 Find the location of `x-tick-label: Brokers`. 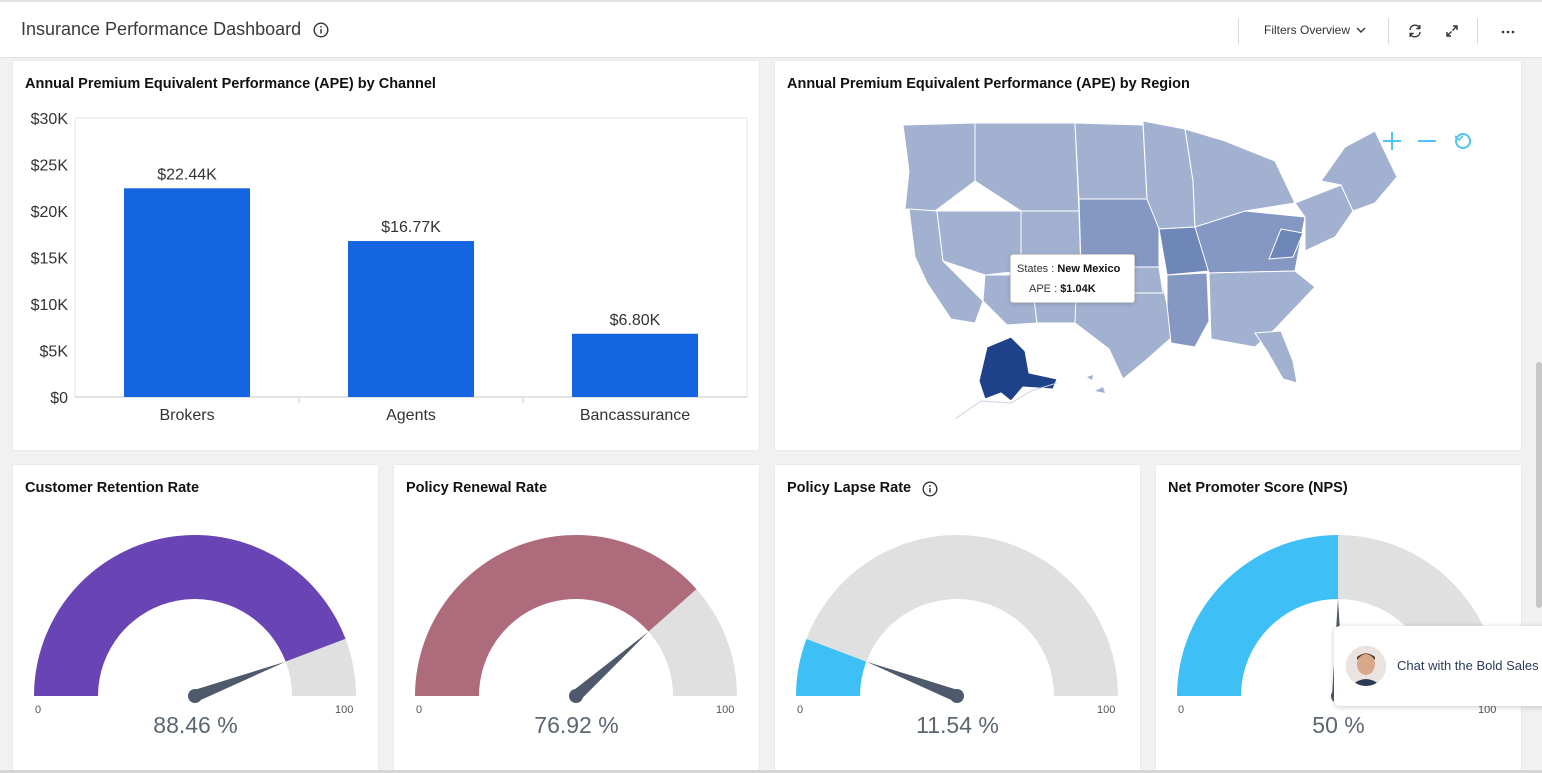

x-tick-label: Brokers is located at coordinates (186, 415).